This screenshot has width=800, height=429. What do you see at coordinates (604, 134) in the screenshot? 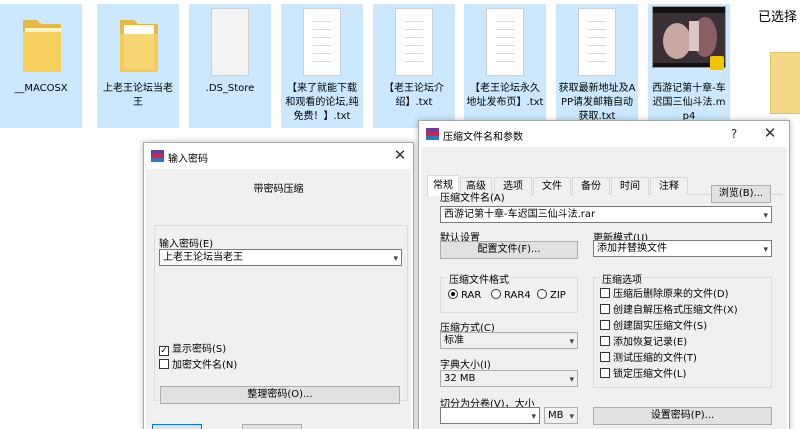
I see `titlebar: 压缩文件名和参数 ? ✕` at bounding box center [604, 134].